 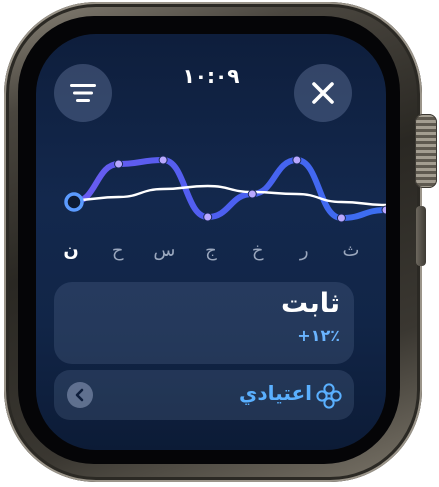 I want to click on close-icon, so click(x=323, y=93).